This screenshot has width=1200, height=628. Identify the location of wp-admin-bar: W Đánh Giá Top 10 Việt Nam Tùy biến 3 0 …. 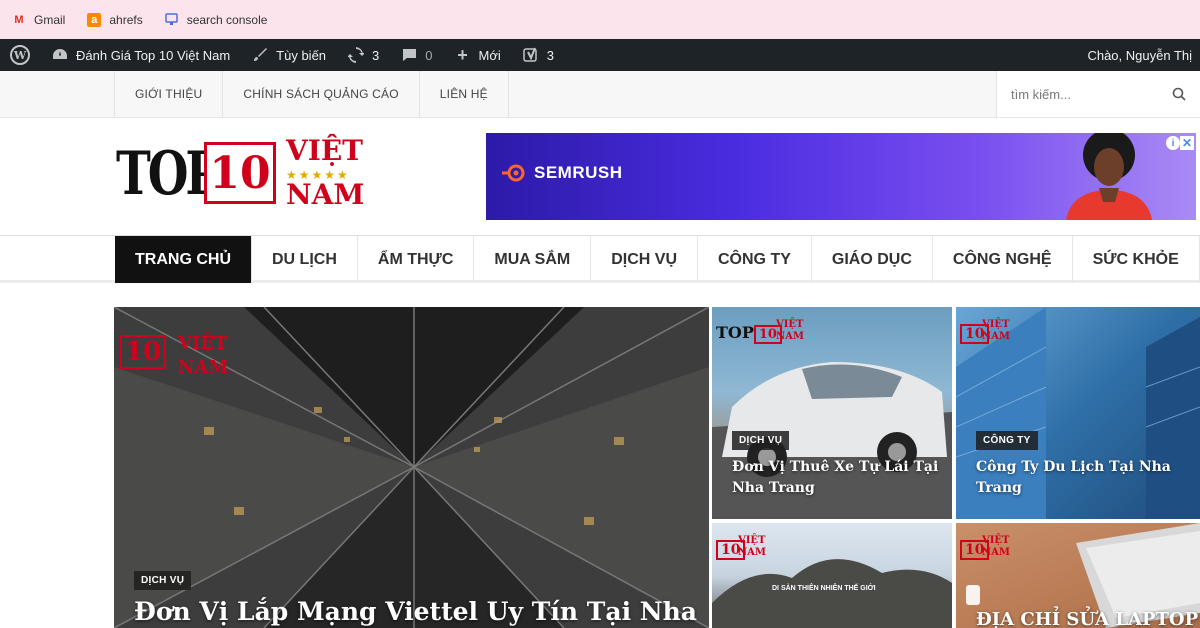
(600, 55).